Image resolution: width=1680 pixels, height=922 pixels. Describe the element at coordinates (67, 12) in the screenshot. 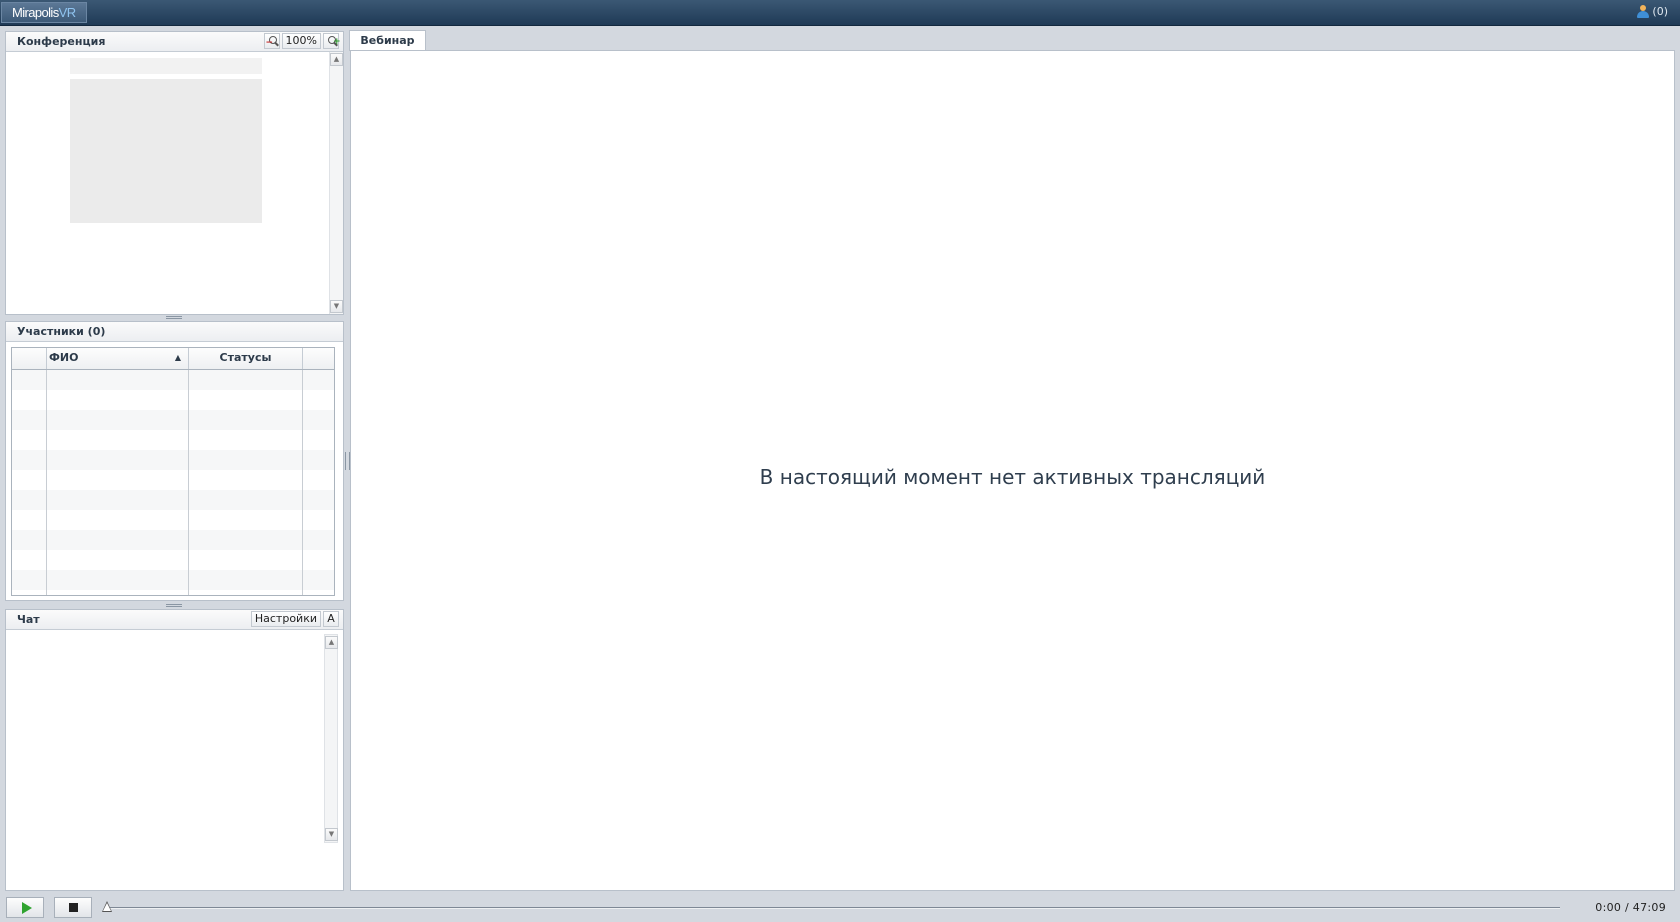

I see `logo-text-accent: VR` at that location.